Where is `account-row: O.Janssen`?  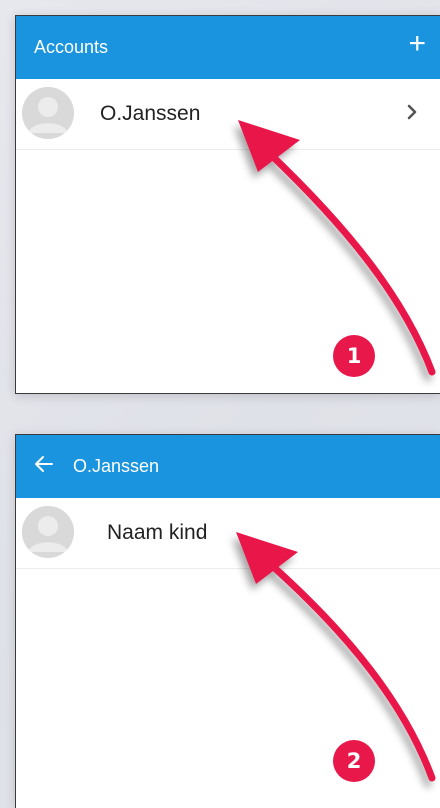 account-row: O.Janssen is located at coordinates (228, 114).